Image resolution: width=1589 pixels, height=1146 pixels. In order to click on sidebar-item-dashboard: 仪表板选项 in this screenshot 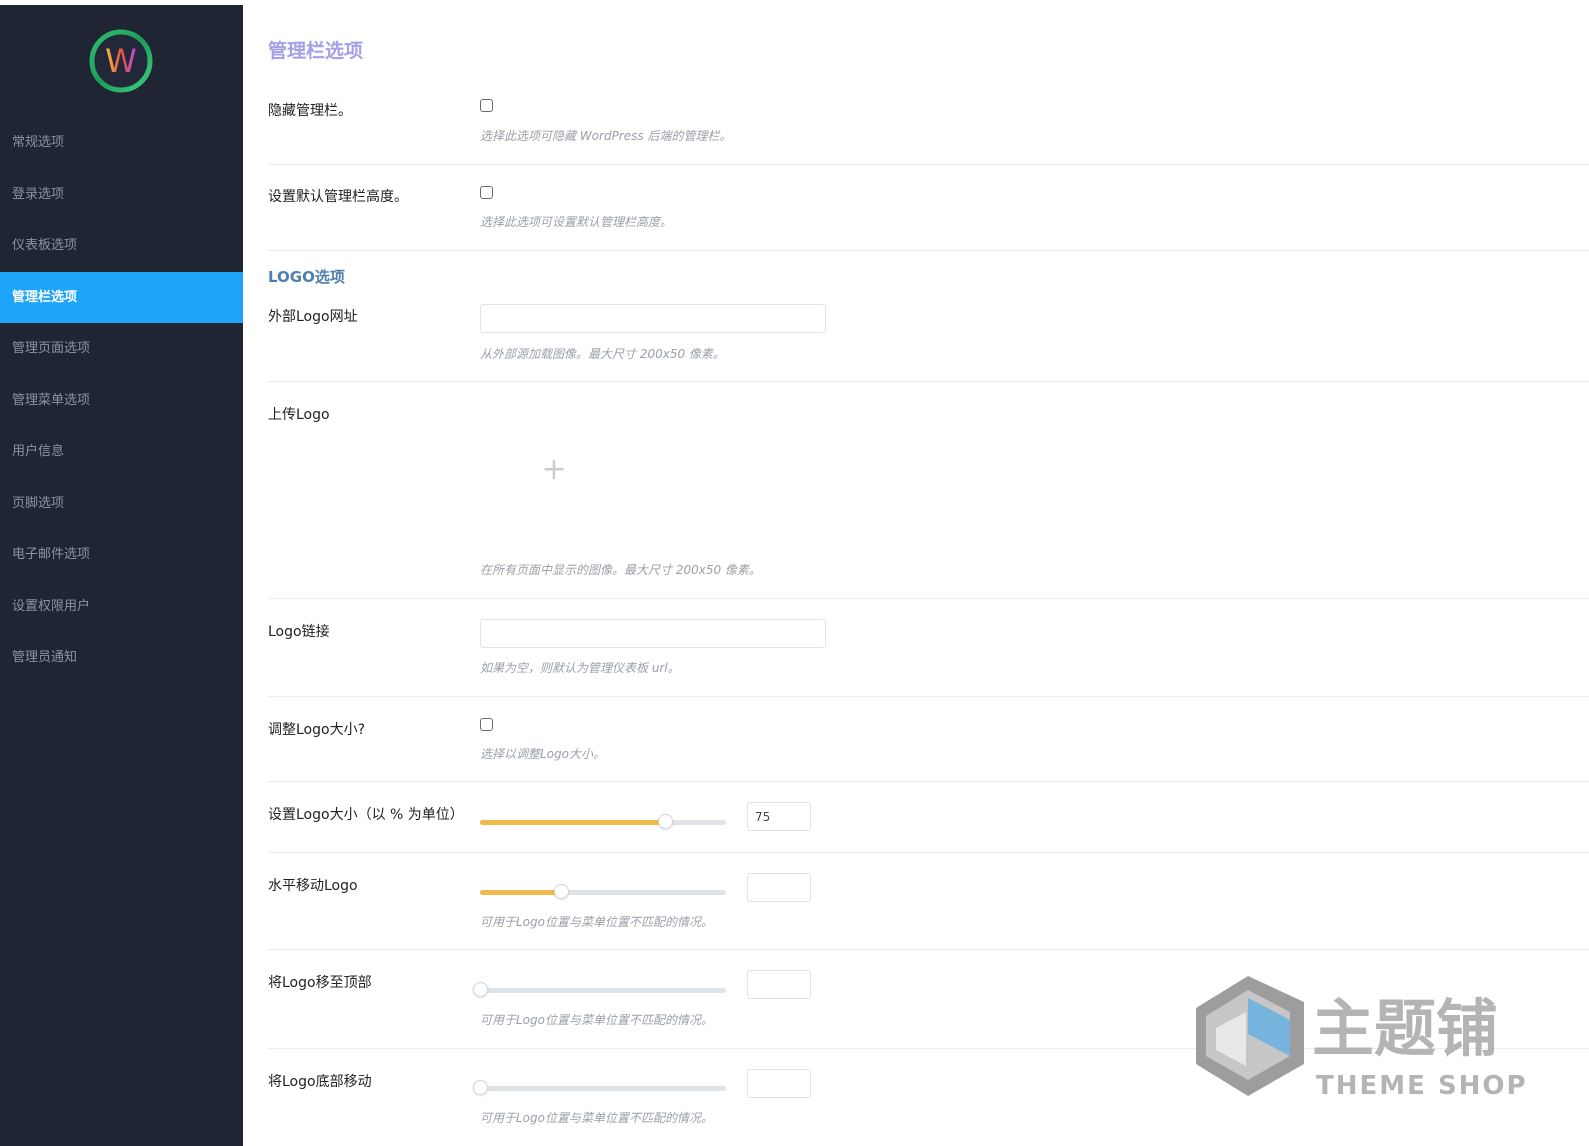, I will do `click(121, 246)`.